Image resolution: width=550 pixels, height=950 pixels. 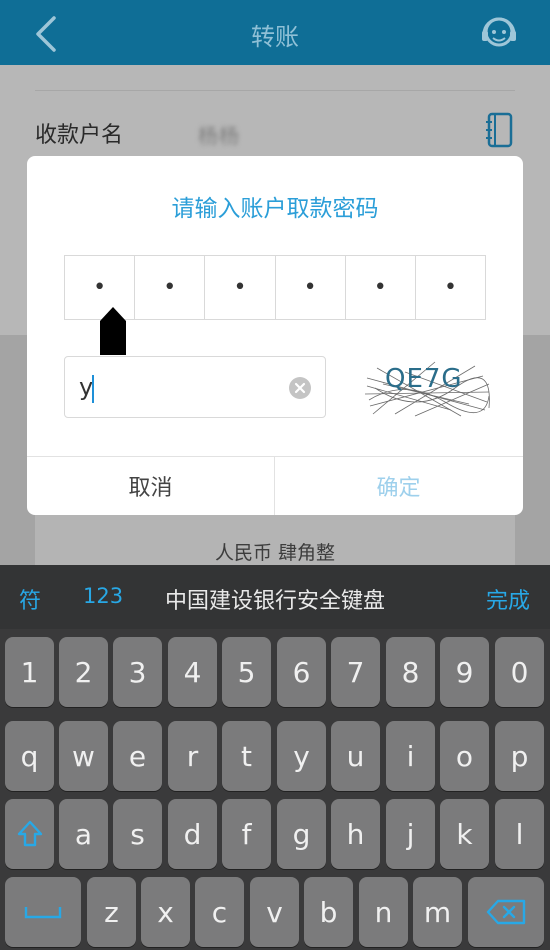 What do you see at coordinates (508, 599) in the screenshot?
I see `done-button: 完成` at bounding box center [508, 599].